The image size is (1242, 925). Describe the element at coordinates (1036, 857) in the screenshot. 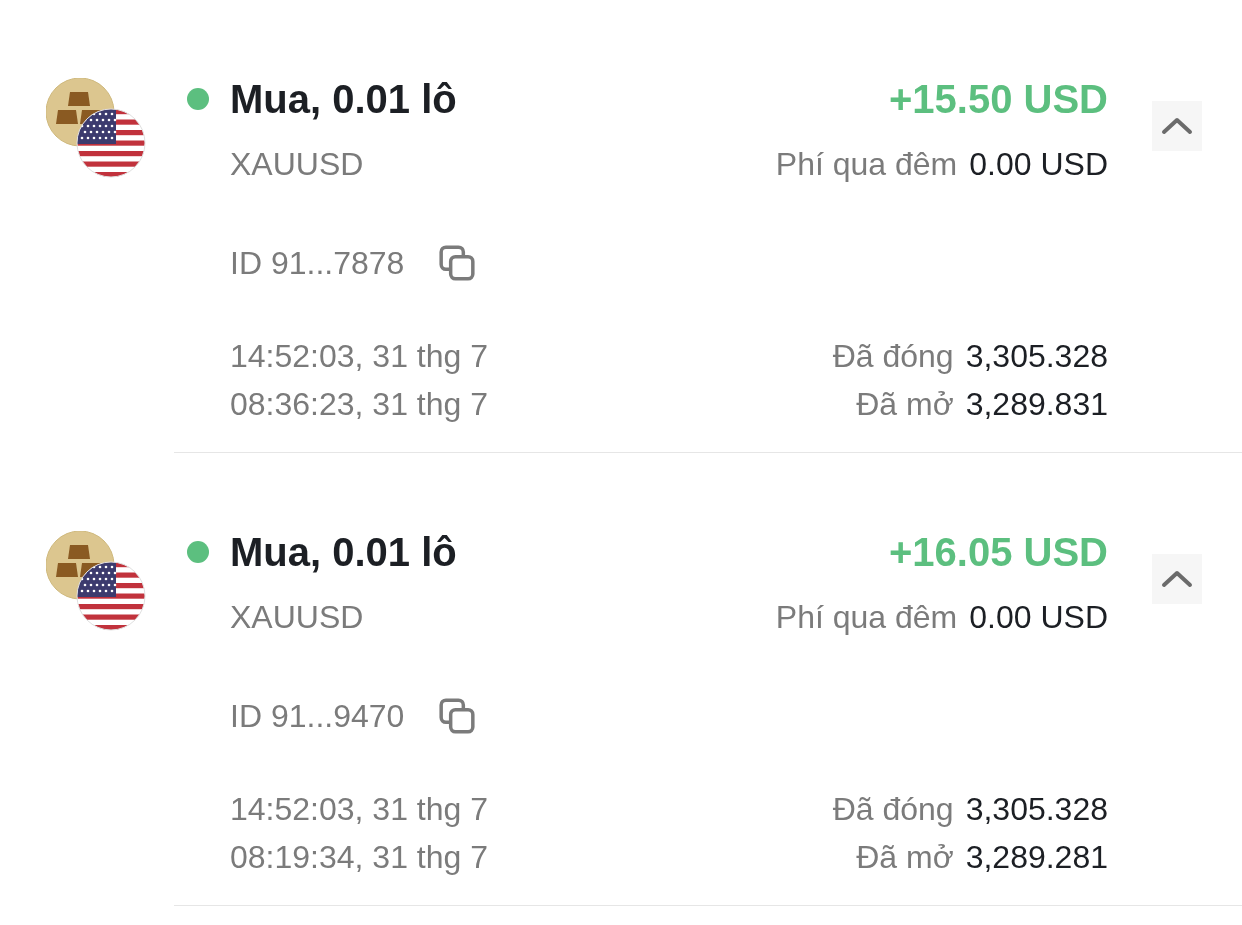

I see `opened-price: 3,289.281` at that location.